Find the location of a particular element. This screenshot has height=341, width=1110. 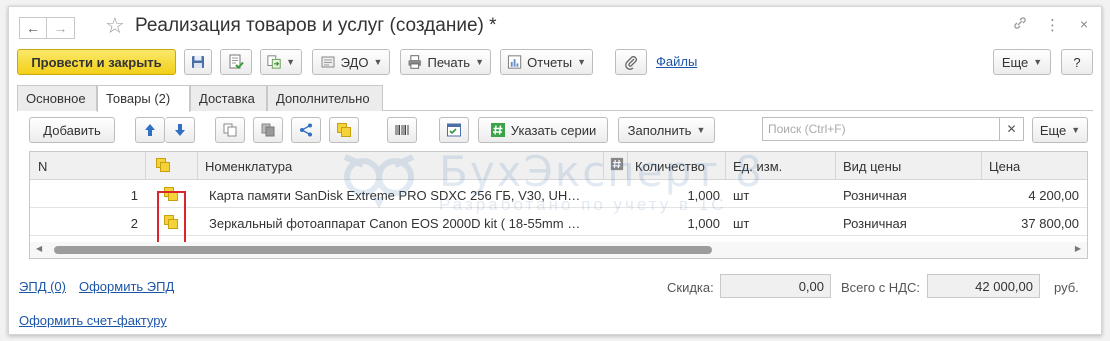

reports-button: Отчеты ▼ is located at coordinates (546, 62).